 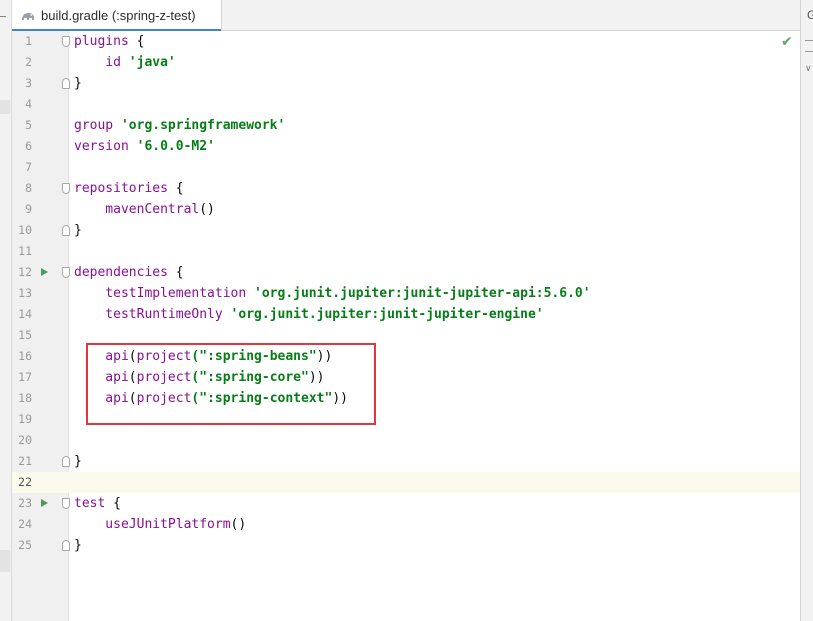 I want to click on code-text: repositories {, so click(x=129, y=188).